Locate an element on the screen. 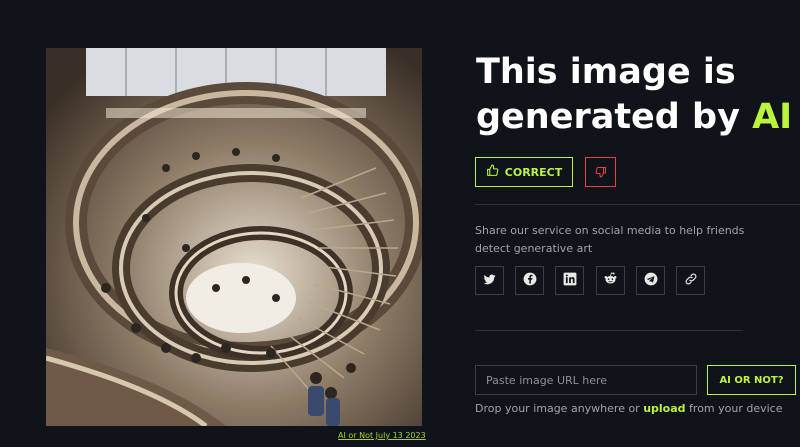 The height and width of the screenshot is (447, 800). linkedin-icon is located at coordinates (570, 280).